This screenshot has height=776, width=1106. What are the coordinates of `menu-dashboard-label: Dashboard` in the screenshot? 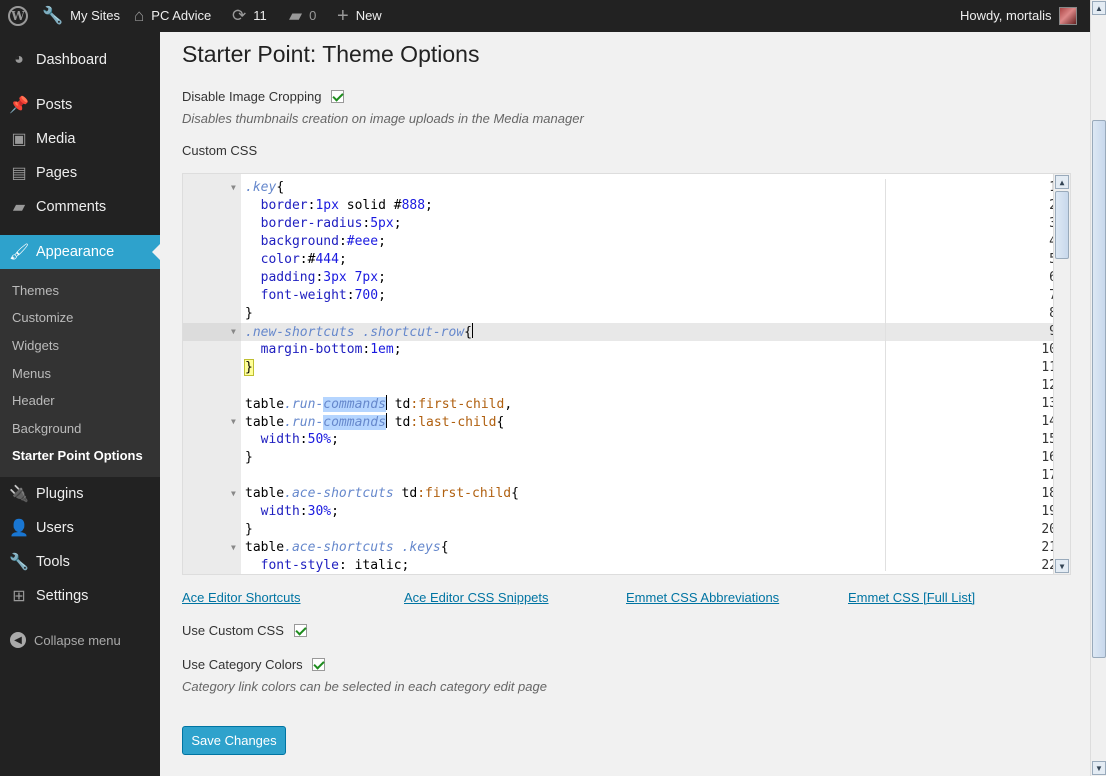 It's located at (71, 60).